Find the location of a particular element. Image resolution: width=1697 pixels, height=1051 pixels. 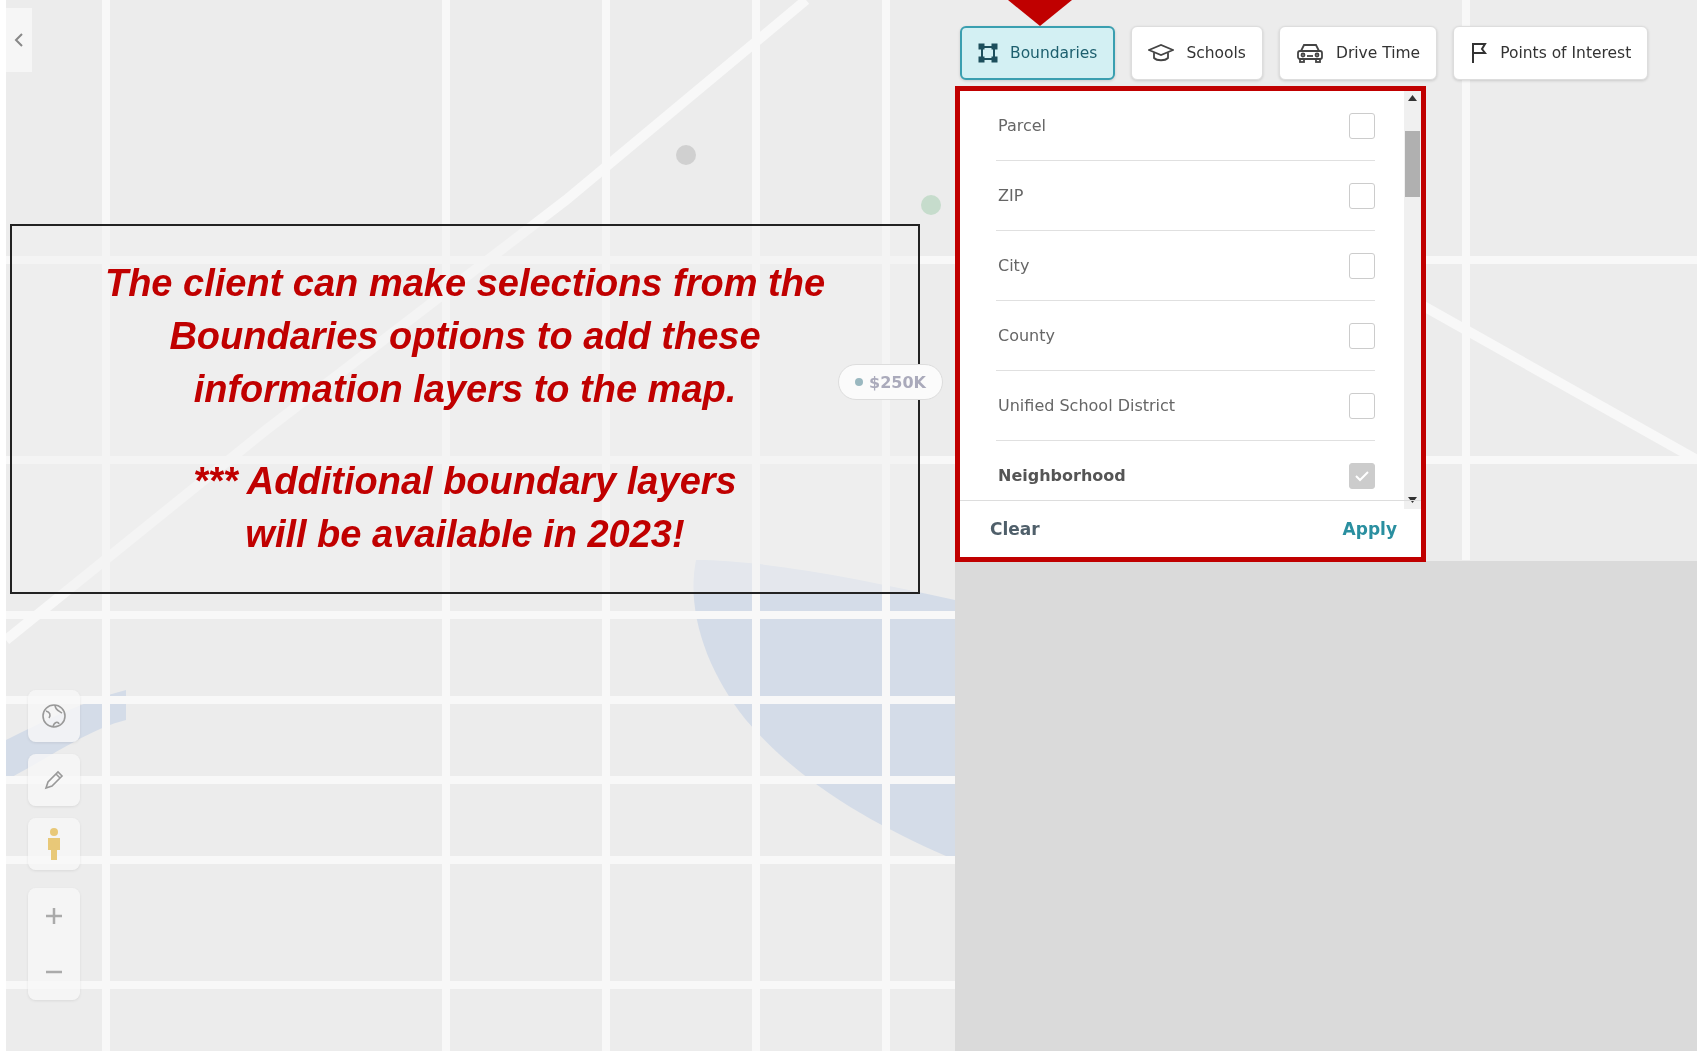

street-view-button is located at coordinates (54, 844).